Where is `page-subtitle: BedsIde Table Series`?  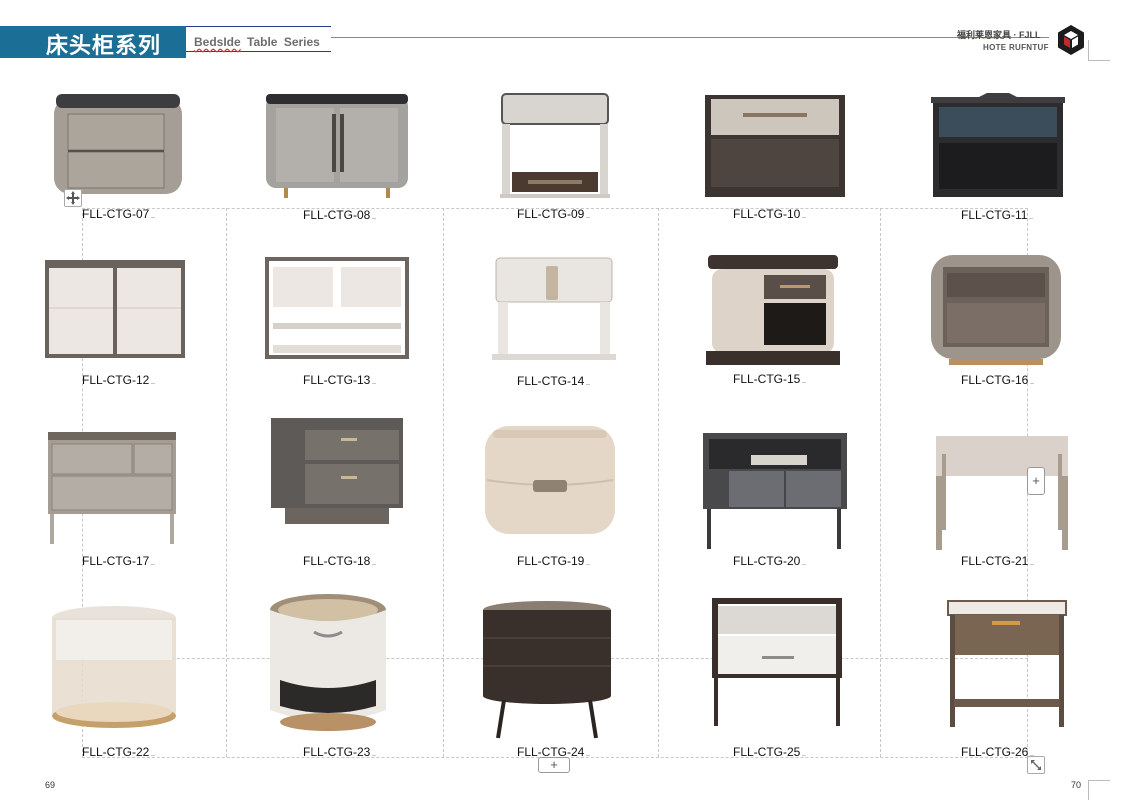 page-subtitle: BedsIde Table Series is located at coordinates (257, 42).